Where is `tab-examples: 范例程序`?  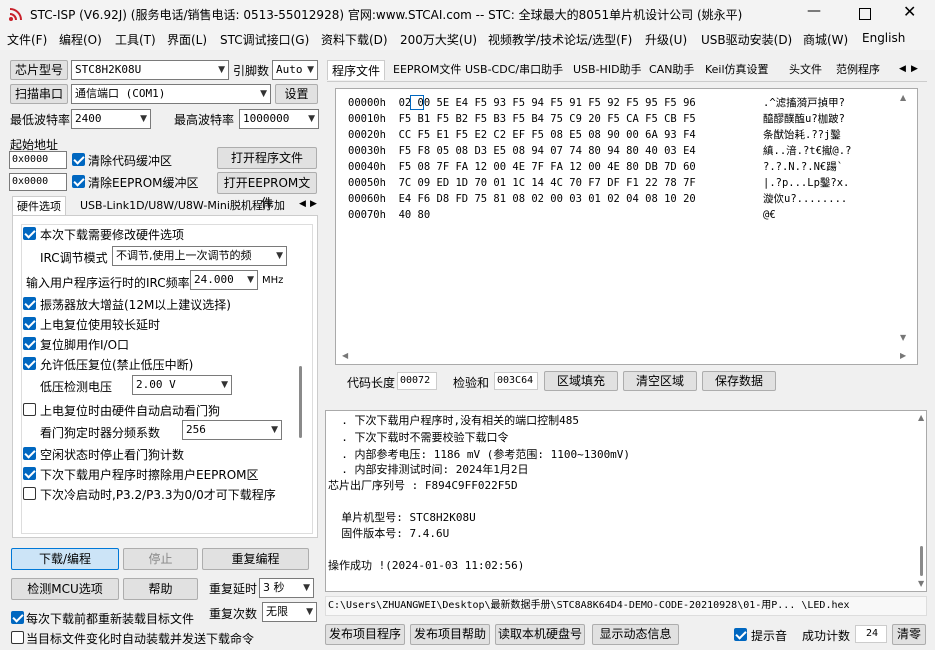
tab-examples: 范例程序 is located at coordinates (858, 70).